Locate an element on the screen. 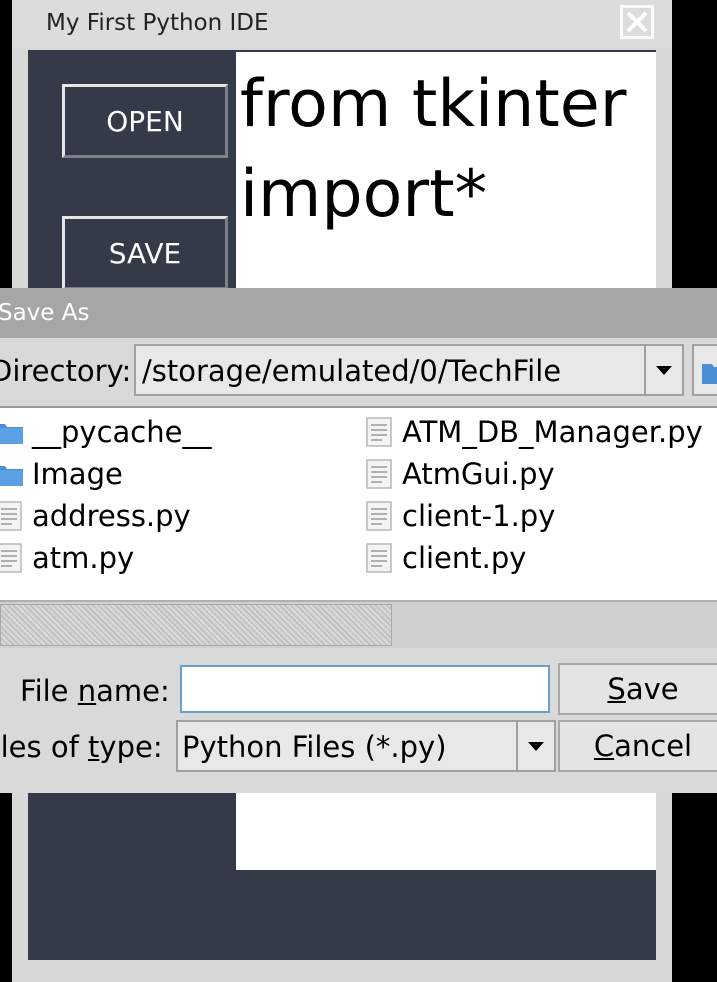 Image resolution: width=717 pixels, height=982 pixels. new-folder-button is located at coordinates (704, 370).